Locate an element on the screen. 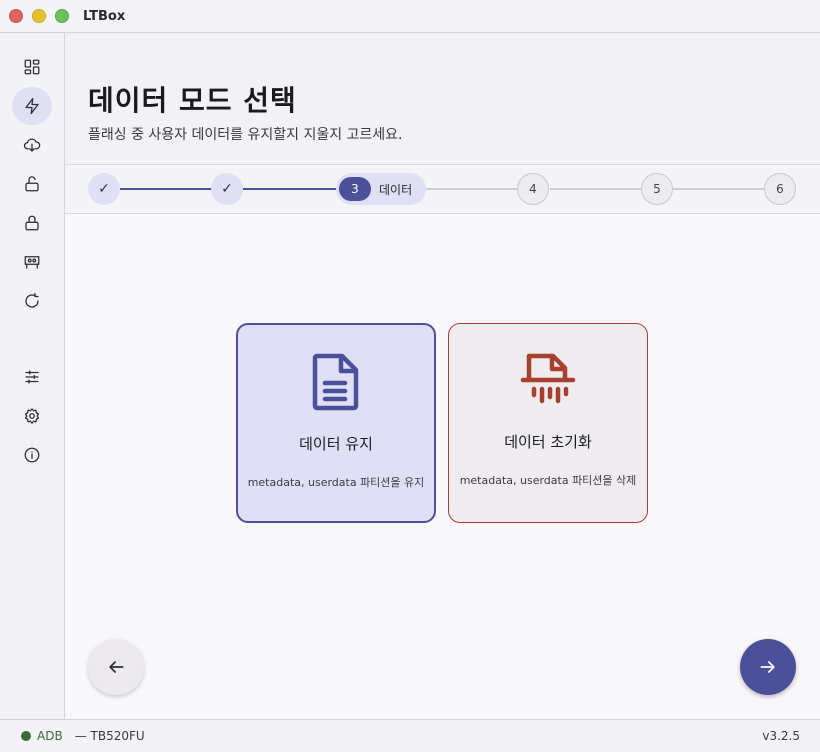  sidebar is located at coordinates (32, 376).